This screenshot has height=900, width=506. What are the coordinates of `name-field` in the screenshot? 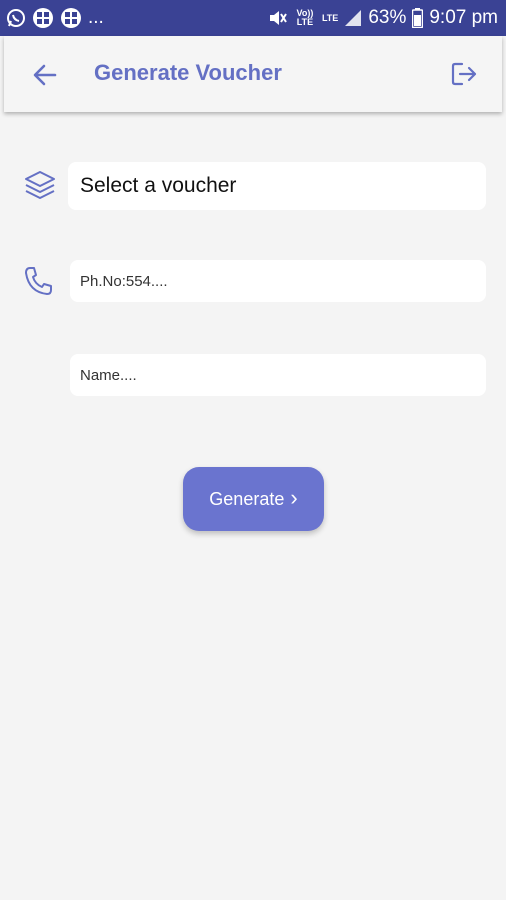 It's located at (278, 375).